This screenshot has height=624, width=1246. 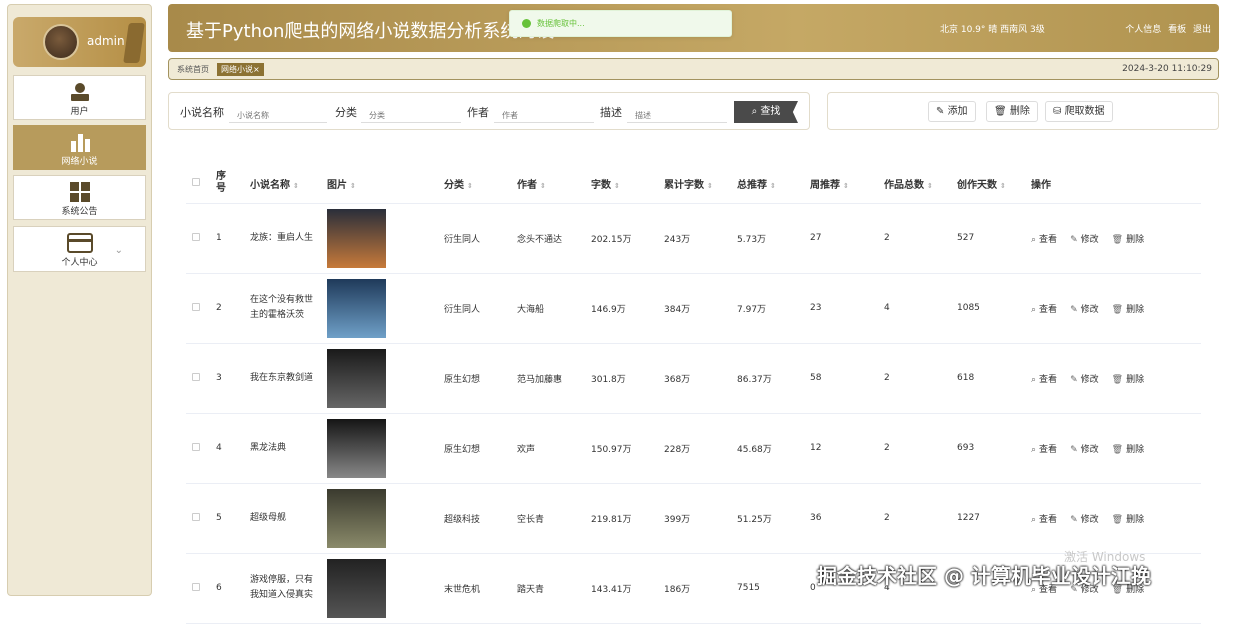 I want to click on sidebar-item-novels: 网络小说, so click(x=79, y=147).